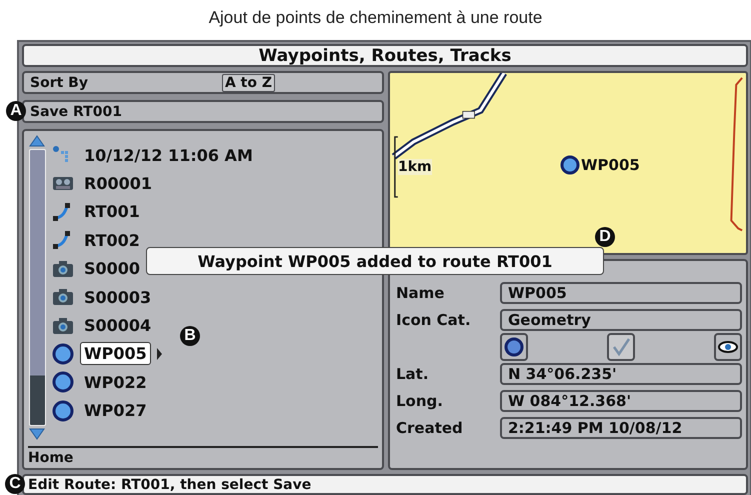 Image resolution: width=751 pixels, height=495 pixels. I want to click on list-item: WP005, so click(115, 354).